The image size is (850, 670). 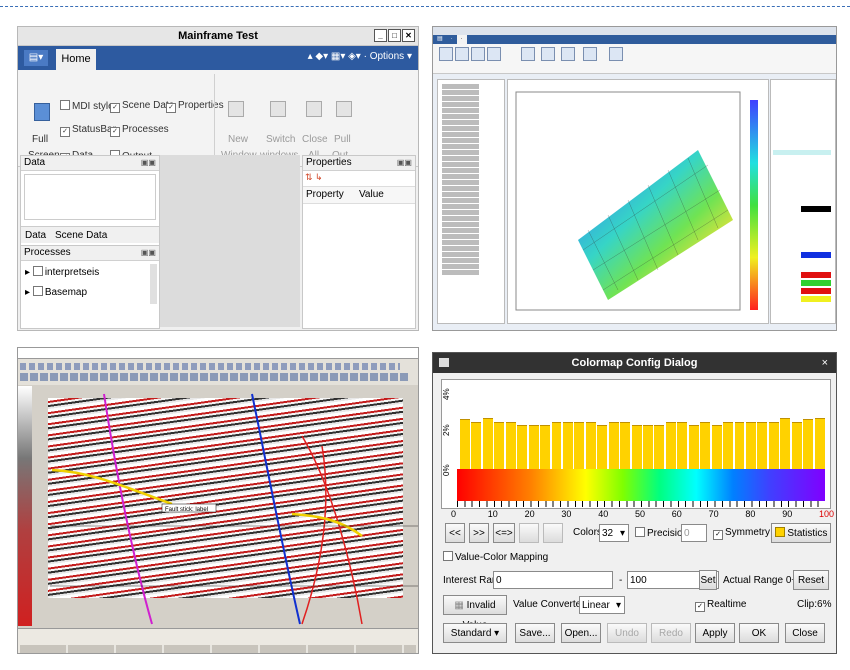 What do you see at coordinates (708, 580) in the screenshot?
I see `set-button: Set` at bounding box center [708, 580].